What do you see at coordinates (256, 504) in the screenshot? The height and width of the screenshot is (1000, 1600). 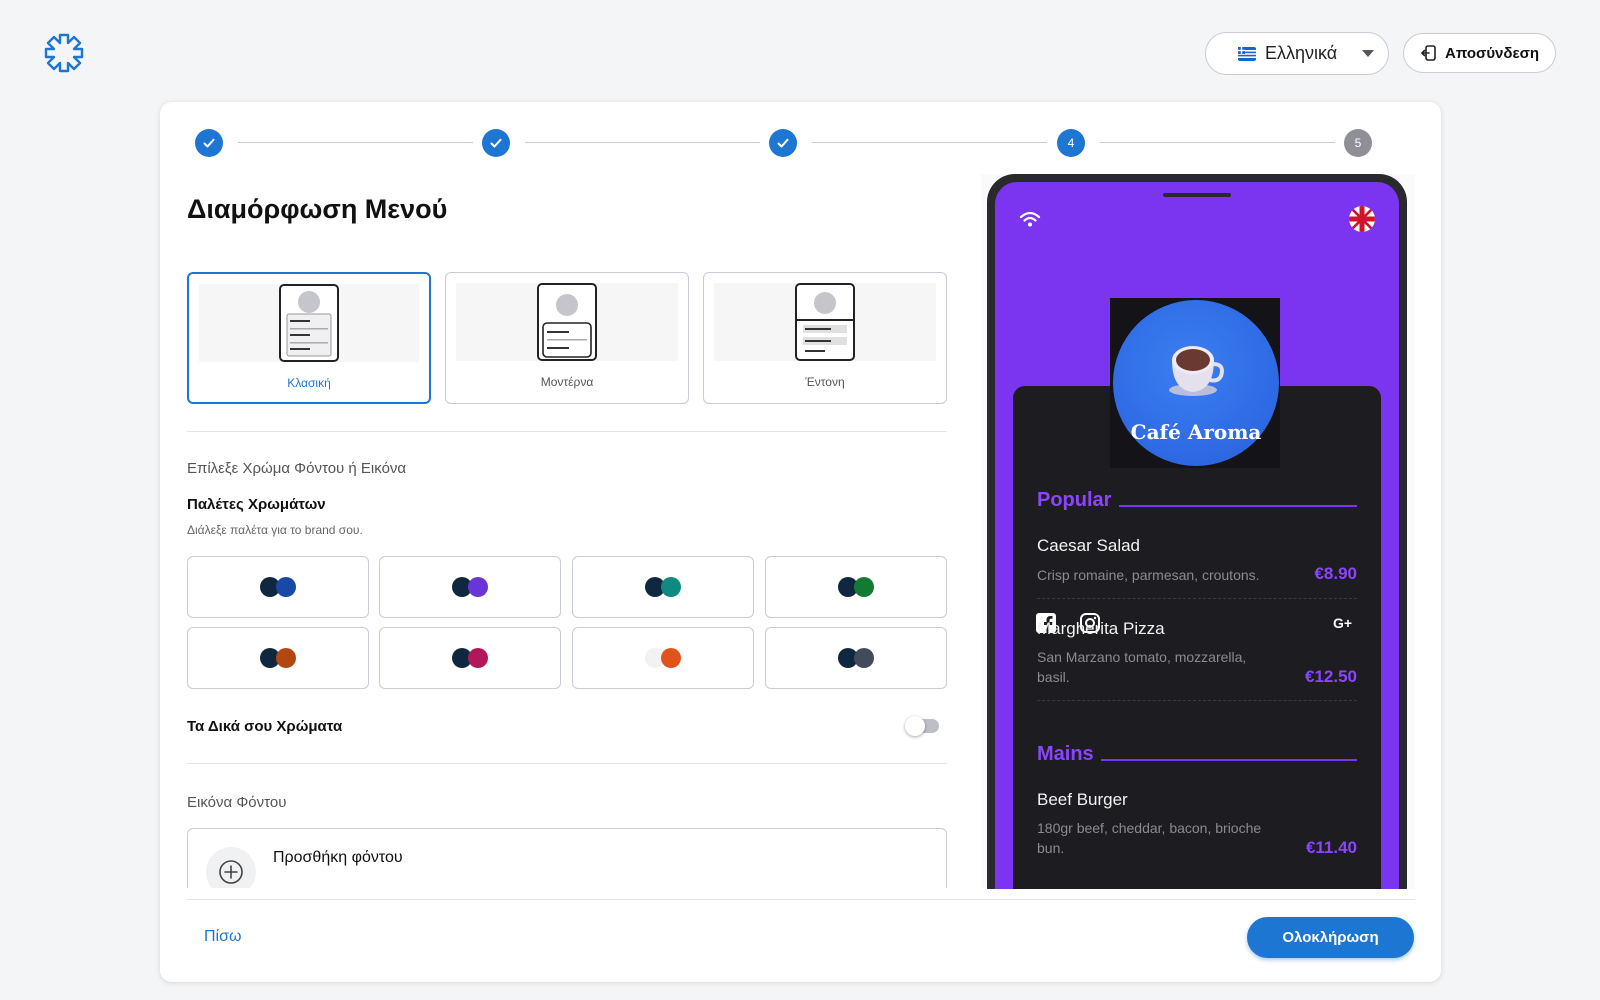 I see `palettes-title: Παλέτες Χρωμάτων` at bounding box center [256, 504].